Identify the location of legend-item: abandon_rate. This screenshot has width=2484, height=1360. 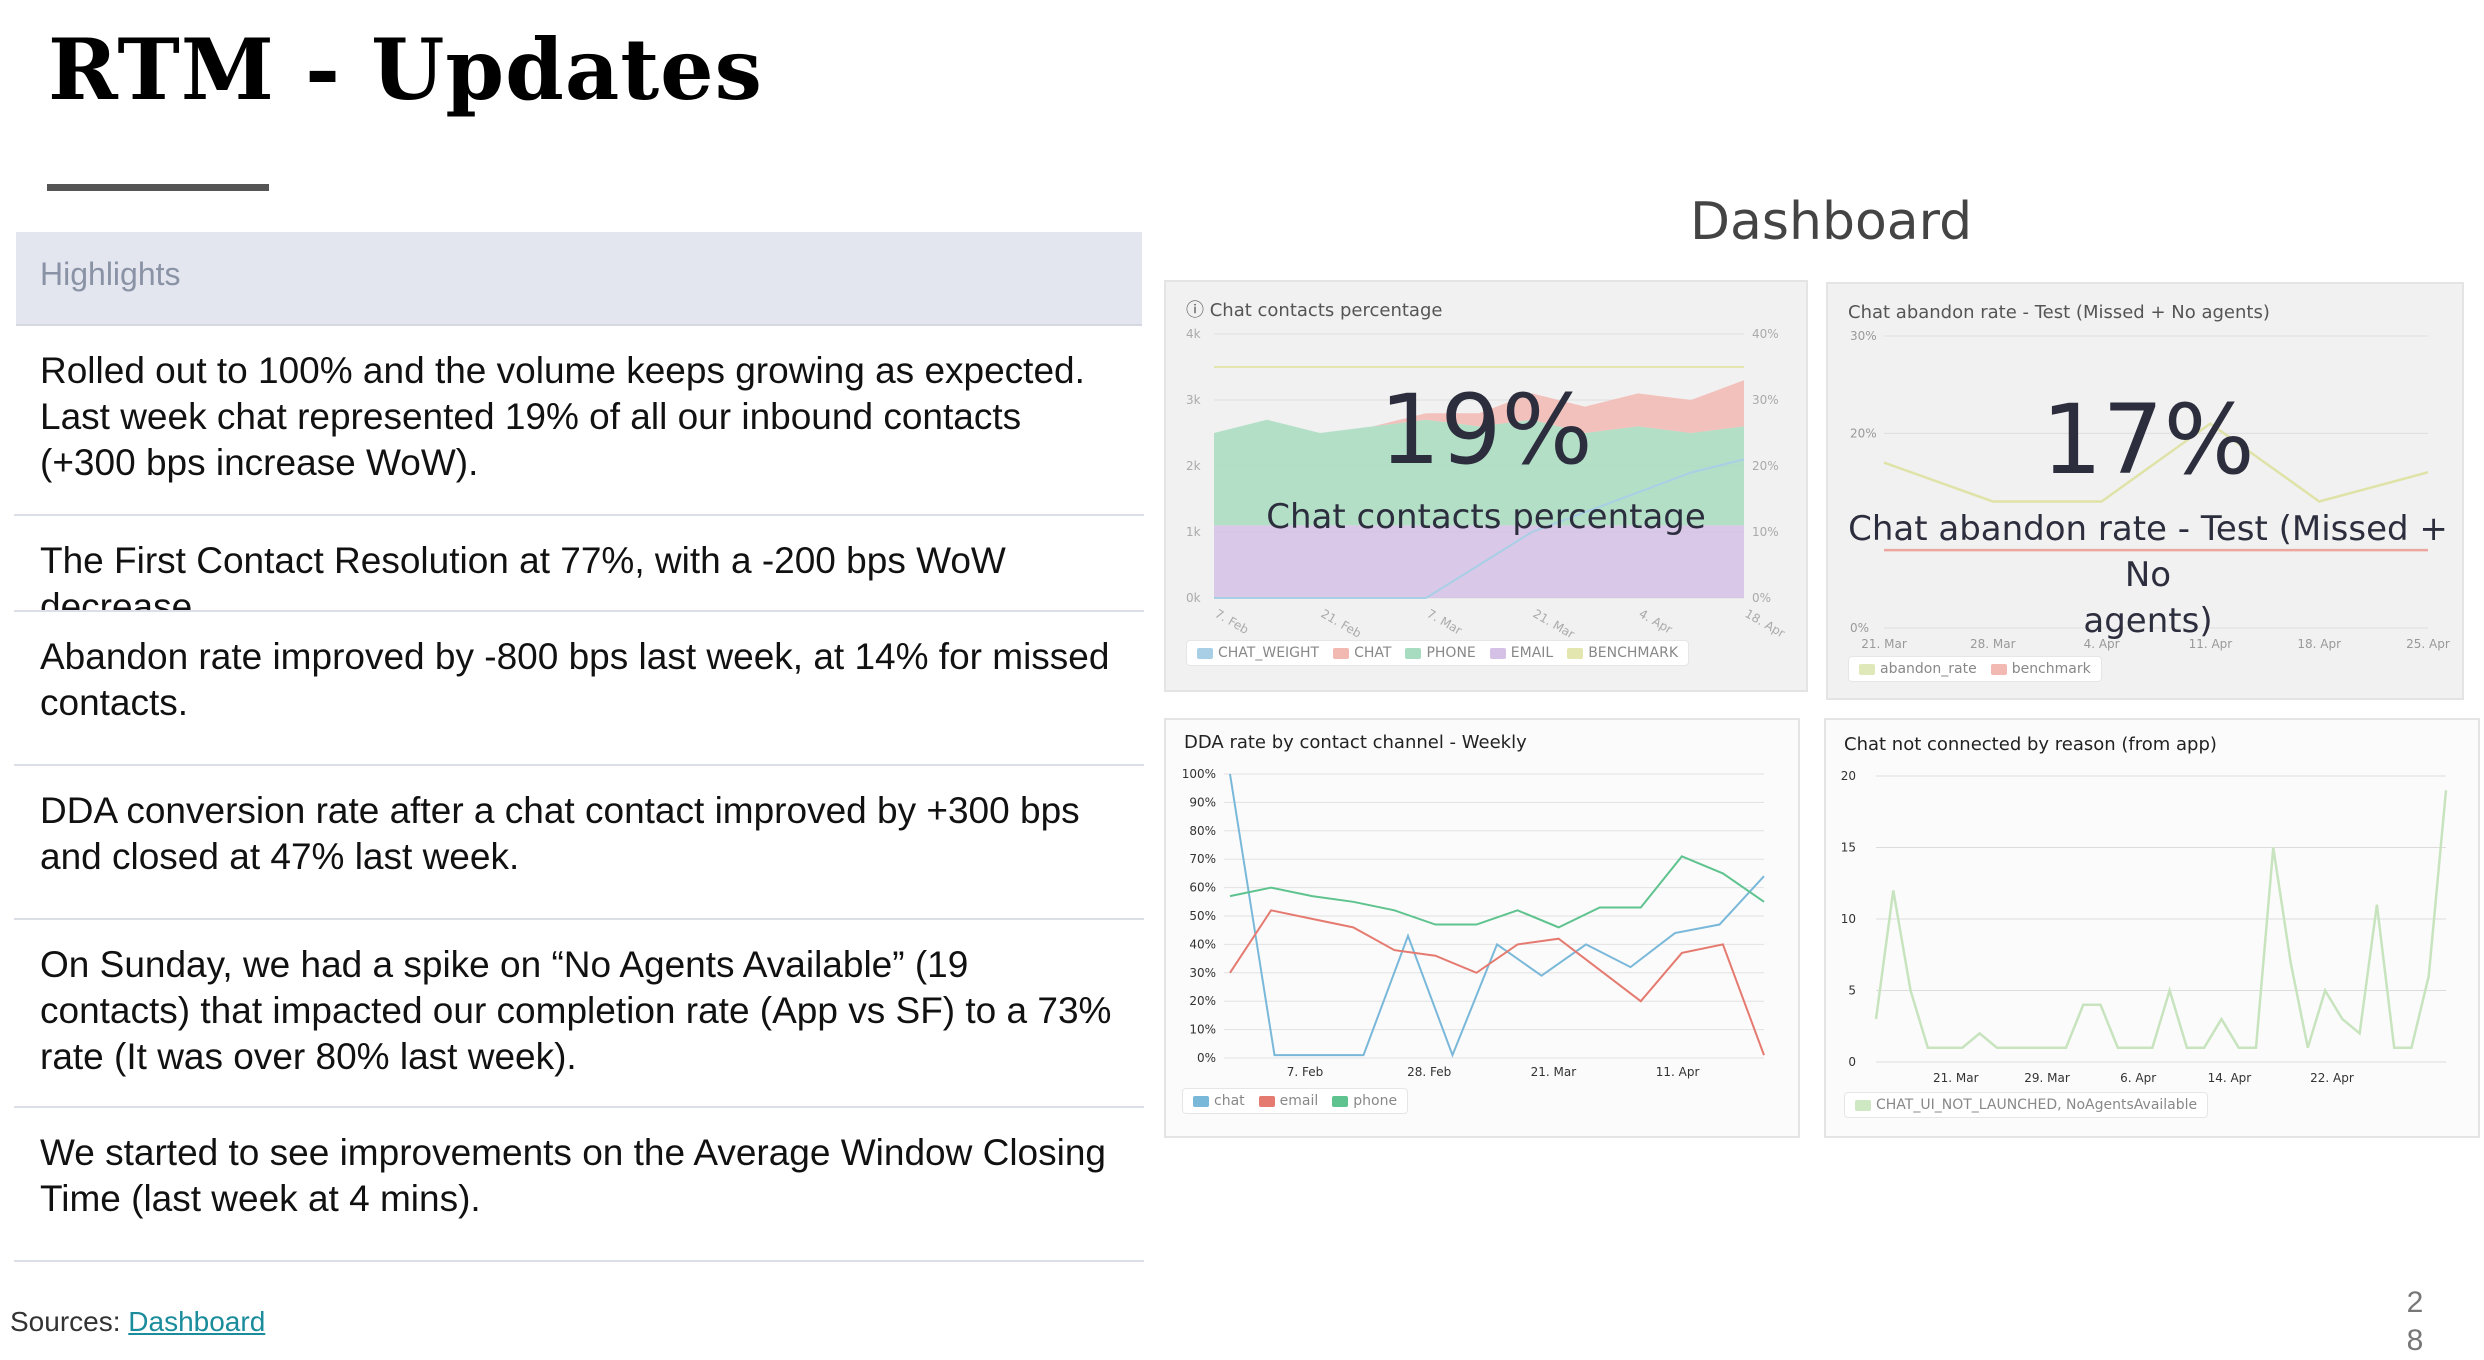
(1918, 669).